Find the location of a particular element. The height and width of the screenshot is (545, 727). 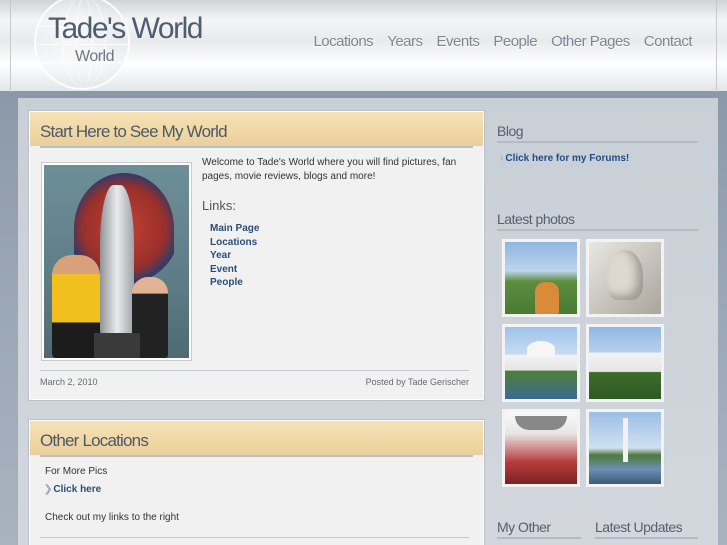

post-footer is located at coordinates (254, 540).